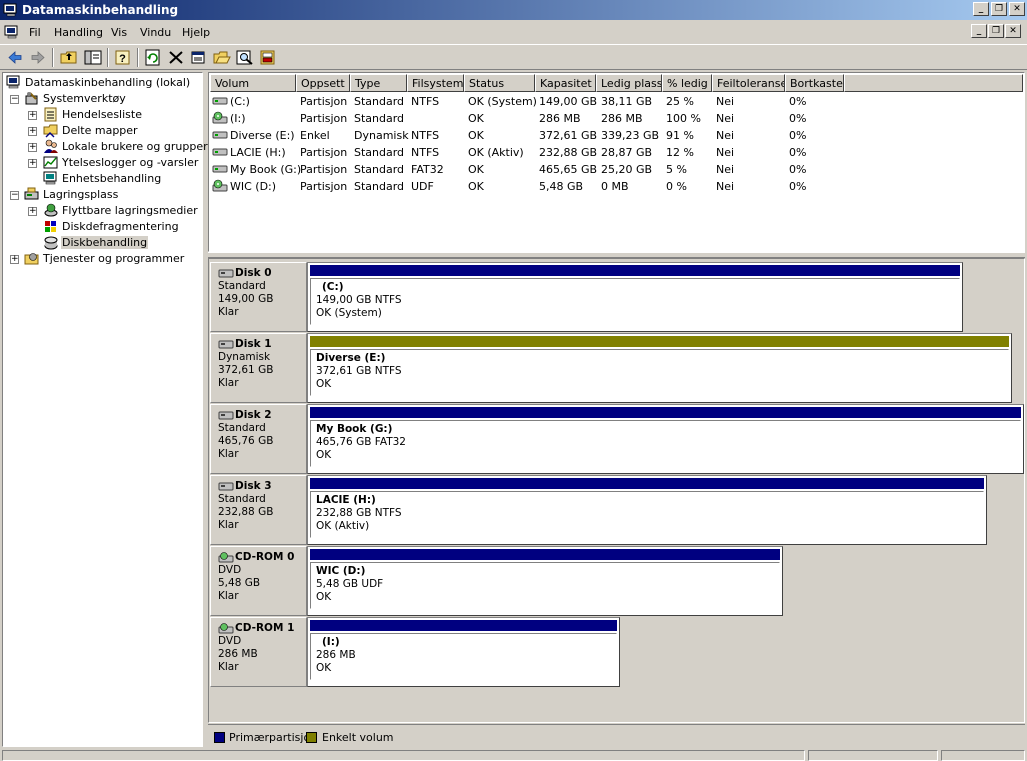 The height and width of the screenshot is (761, 1027). Describe the element at coordinates (13, 82) in the screenshot. I see `computer-icon` at that location.